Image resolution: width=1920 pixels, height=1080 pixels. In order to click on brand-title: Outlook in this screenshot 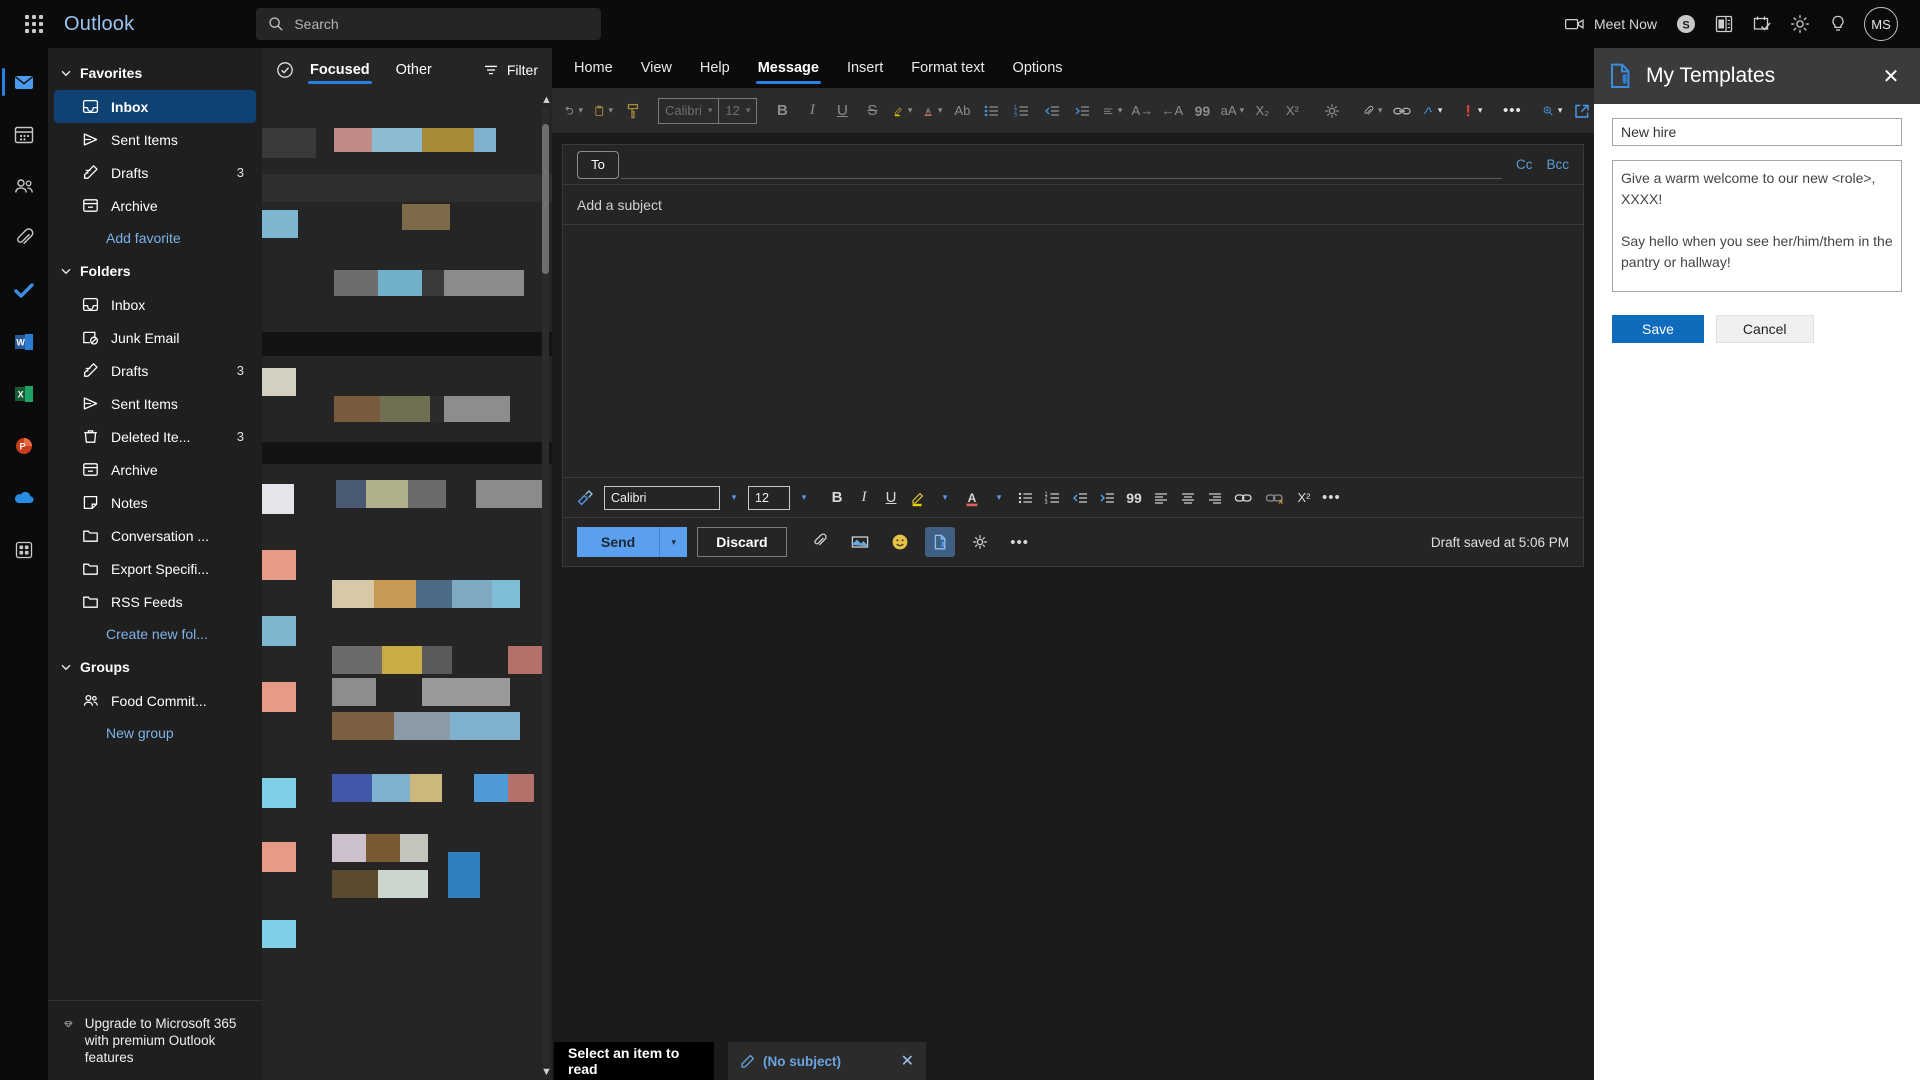, I will do `click(99, 24)`.